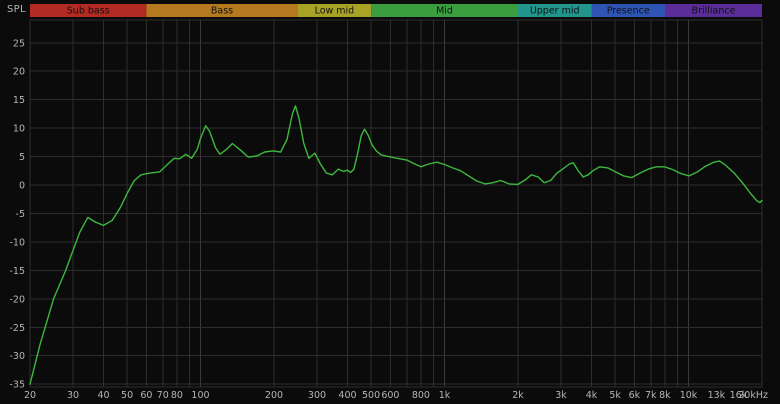 The image size is (780, 404). Describe the element at coordinates (390, 395) in the screenshot. I see `x-axis-label: 600` at that location.